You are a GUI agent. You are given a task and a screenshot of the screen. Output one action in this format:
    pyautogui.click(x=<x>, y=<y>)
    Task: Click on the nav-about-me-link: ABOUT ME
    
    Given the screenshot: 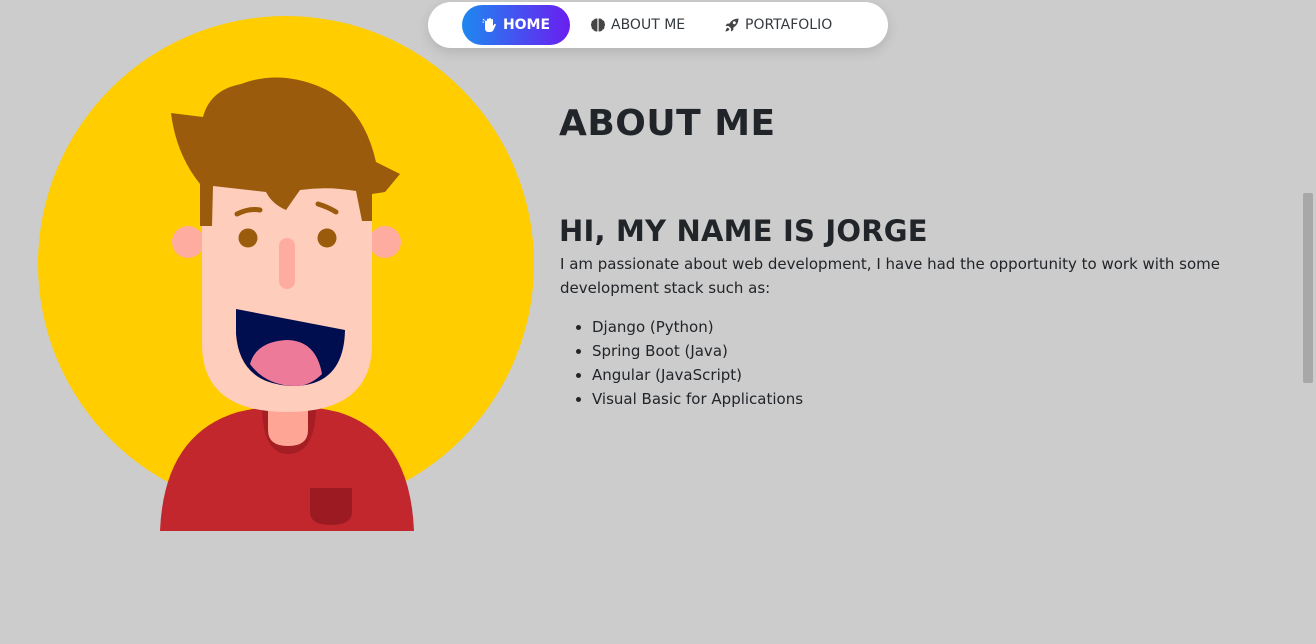 What is the action you would take?
    pyautogui.click(x=637, y=25)
    